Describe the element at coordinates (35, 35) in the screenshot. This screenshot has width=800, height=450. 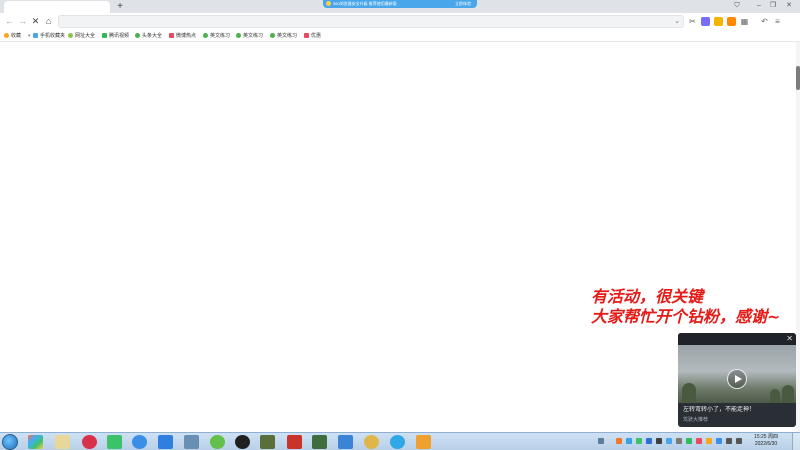
I see `phone-icon` at that location.